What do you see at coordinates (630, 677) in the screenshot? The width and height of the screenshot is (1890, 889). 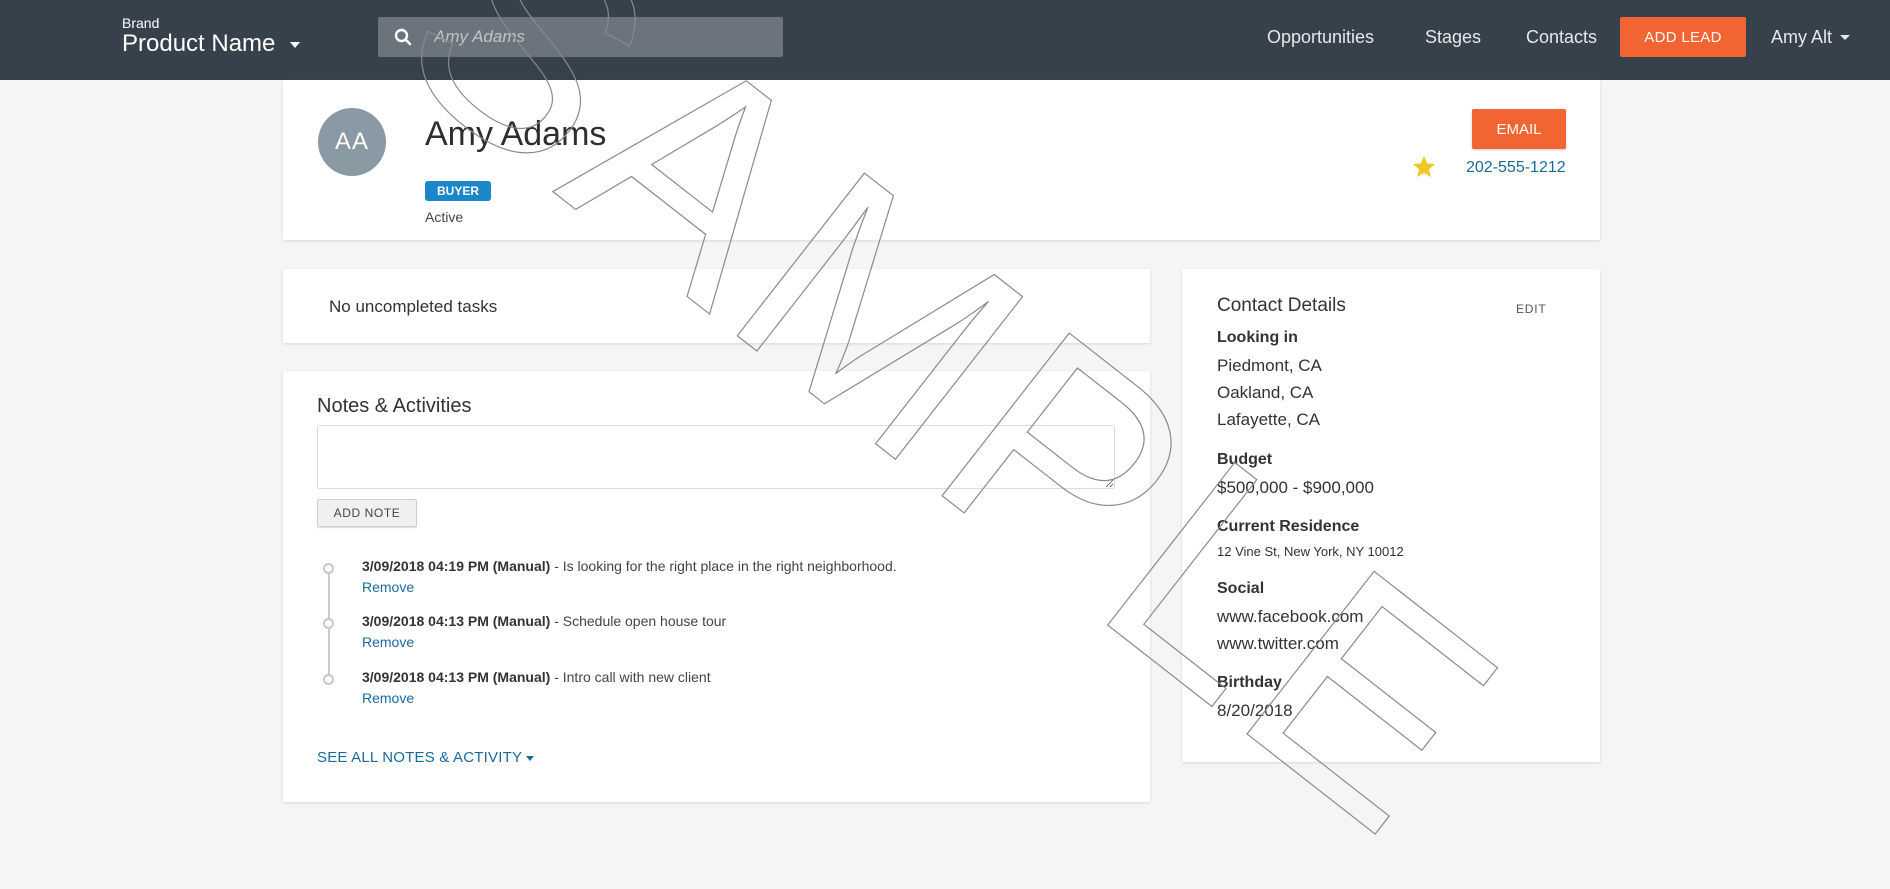 I see `note-body: - Intro call with new client` at bounding box center [630, 677].